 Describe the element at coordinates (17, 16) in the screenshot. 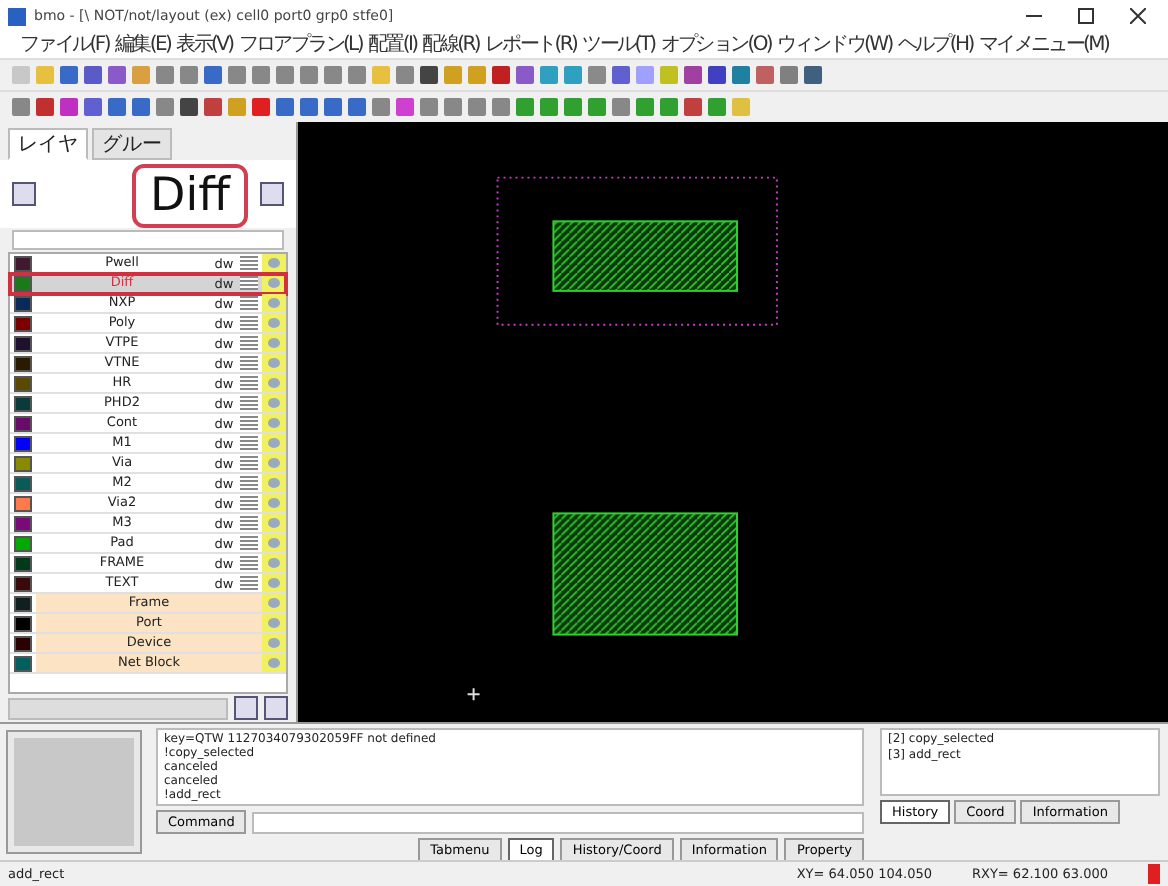

I see `app-icon` at that location.